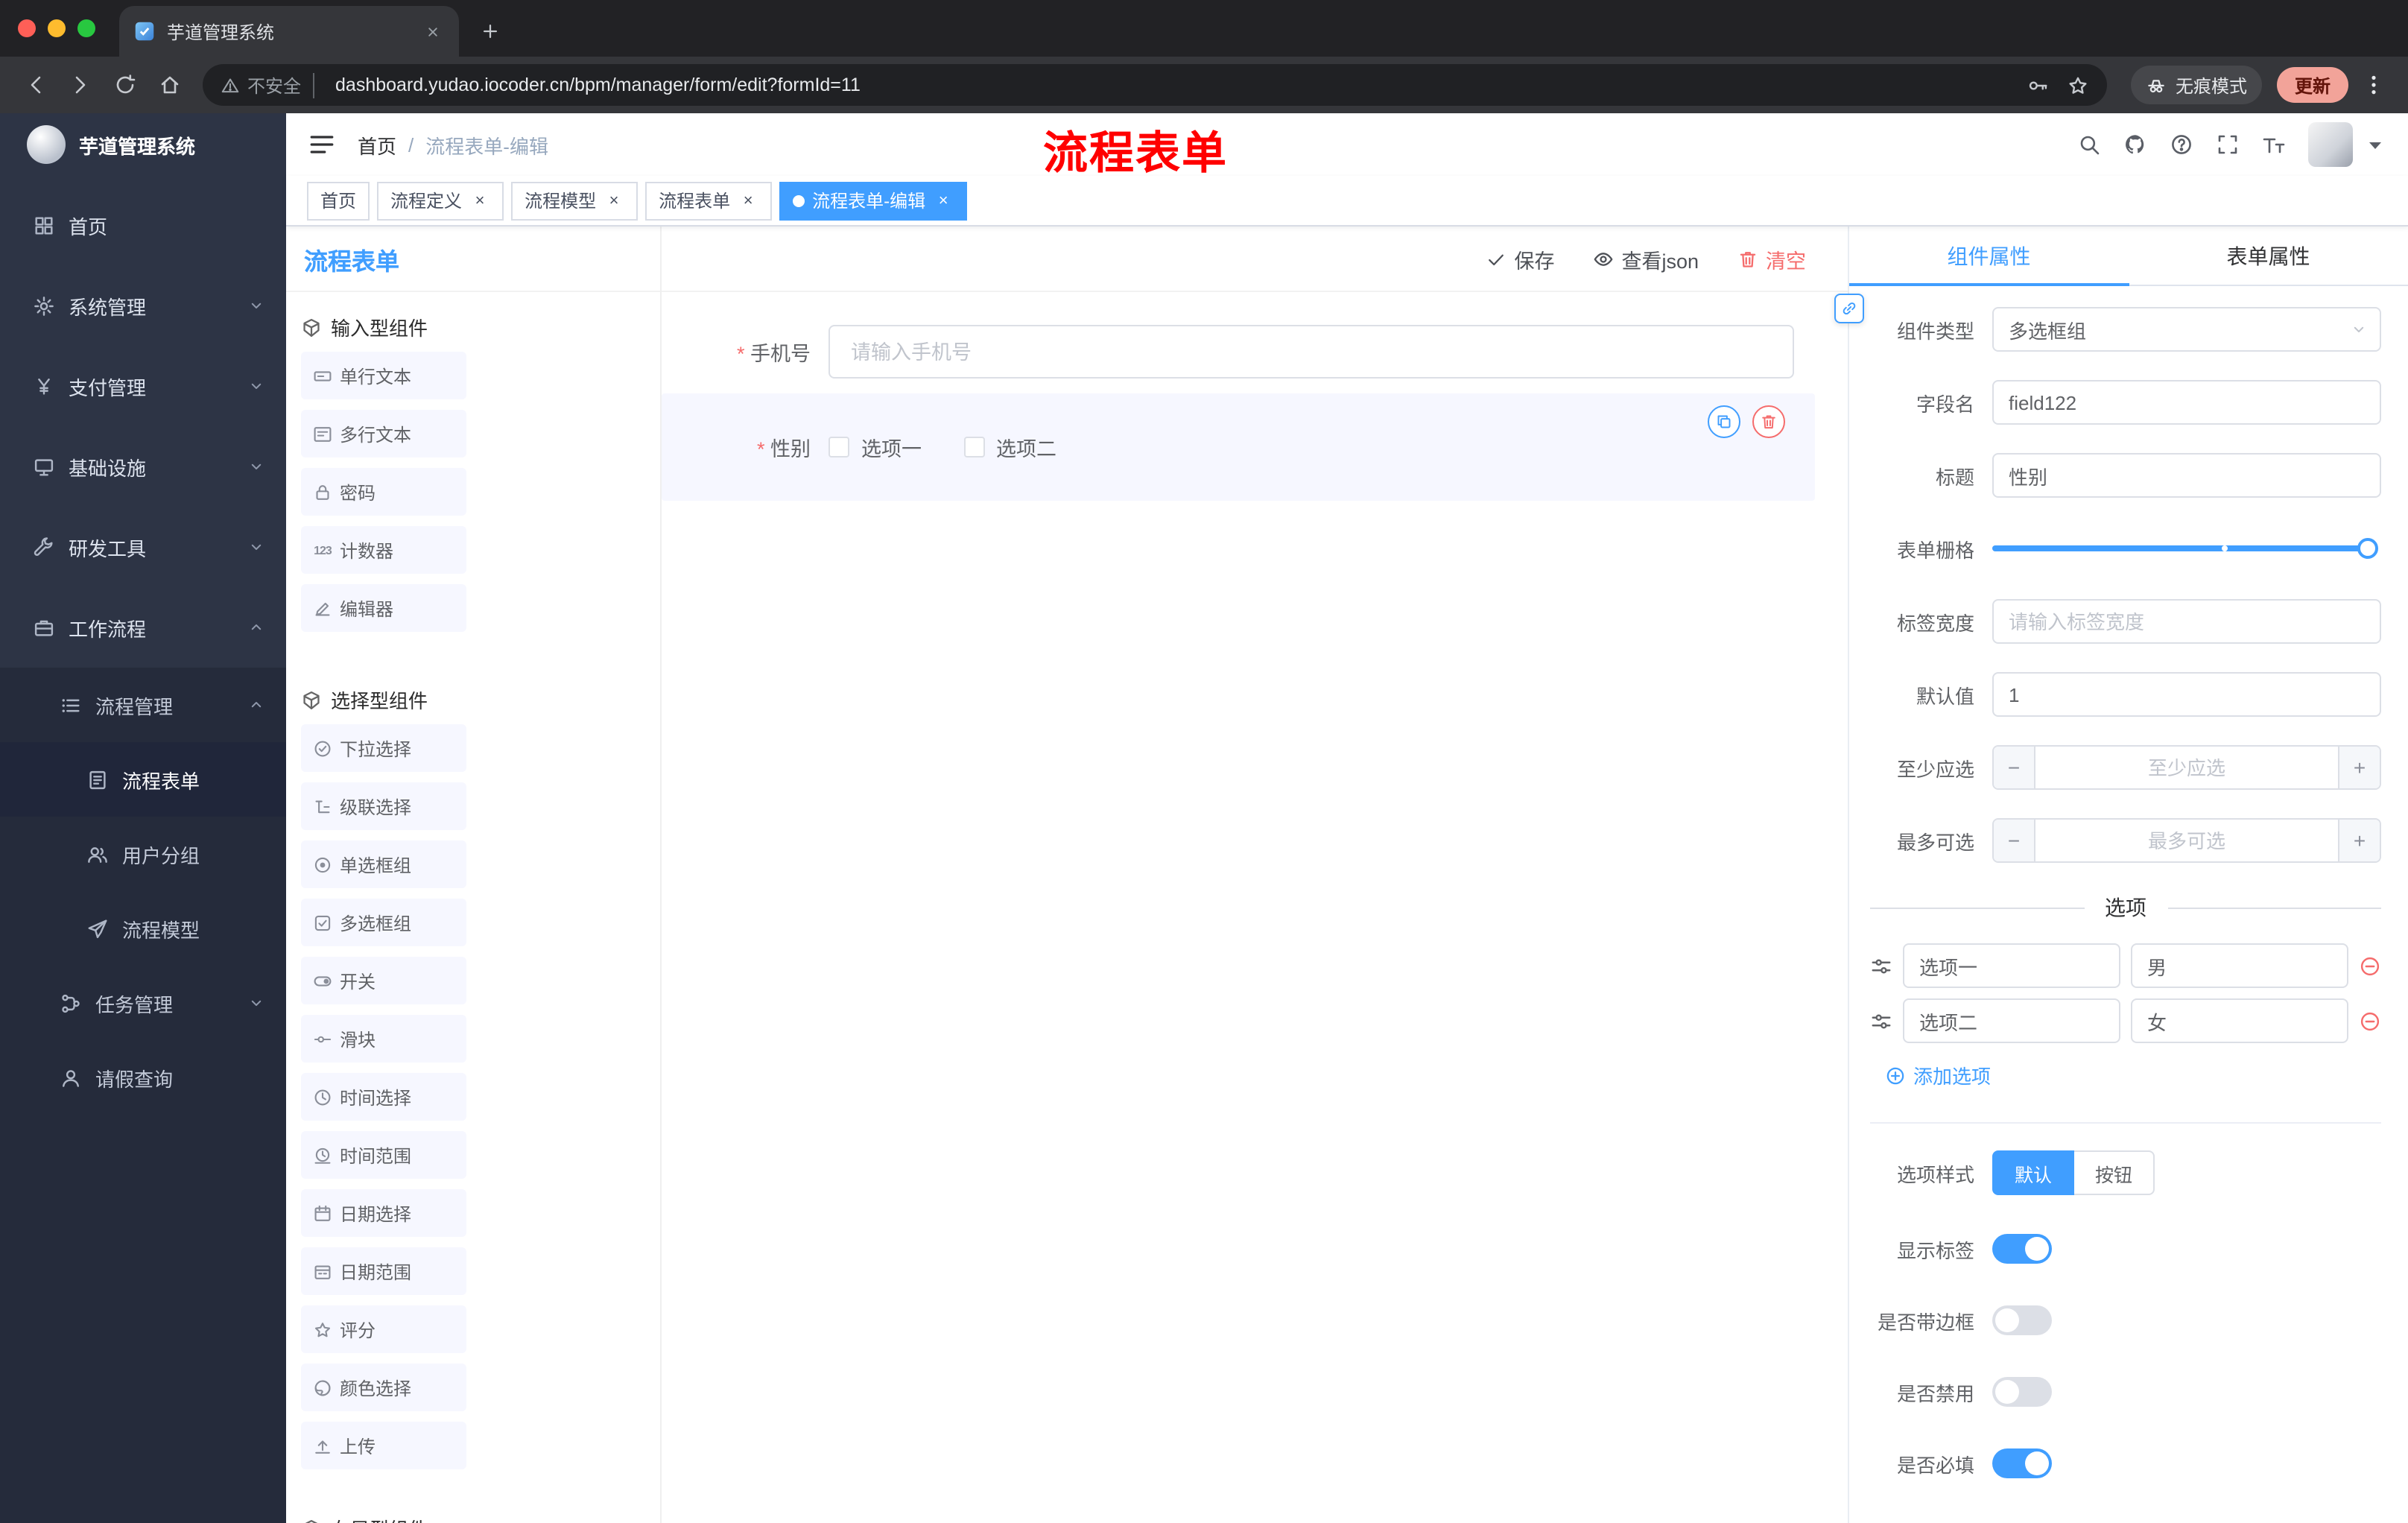 Image resolution: width=2408 pixels, height=1523 pixels. What do you see at coordinates (143, 386) in the screenshot?
I see `sidebar-item: 支付管理` at bounding box center [143, 386].